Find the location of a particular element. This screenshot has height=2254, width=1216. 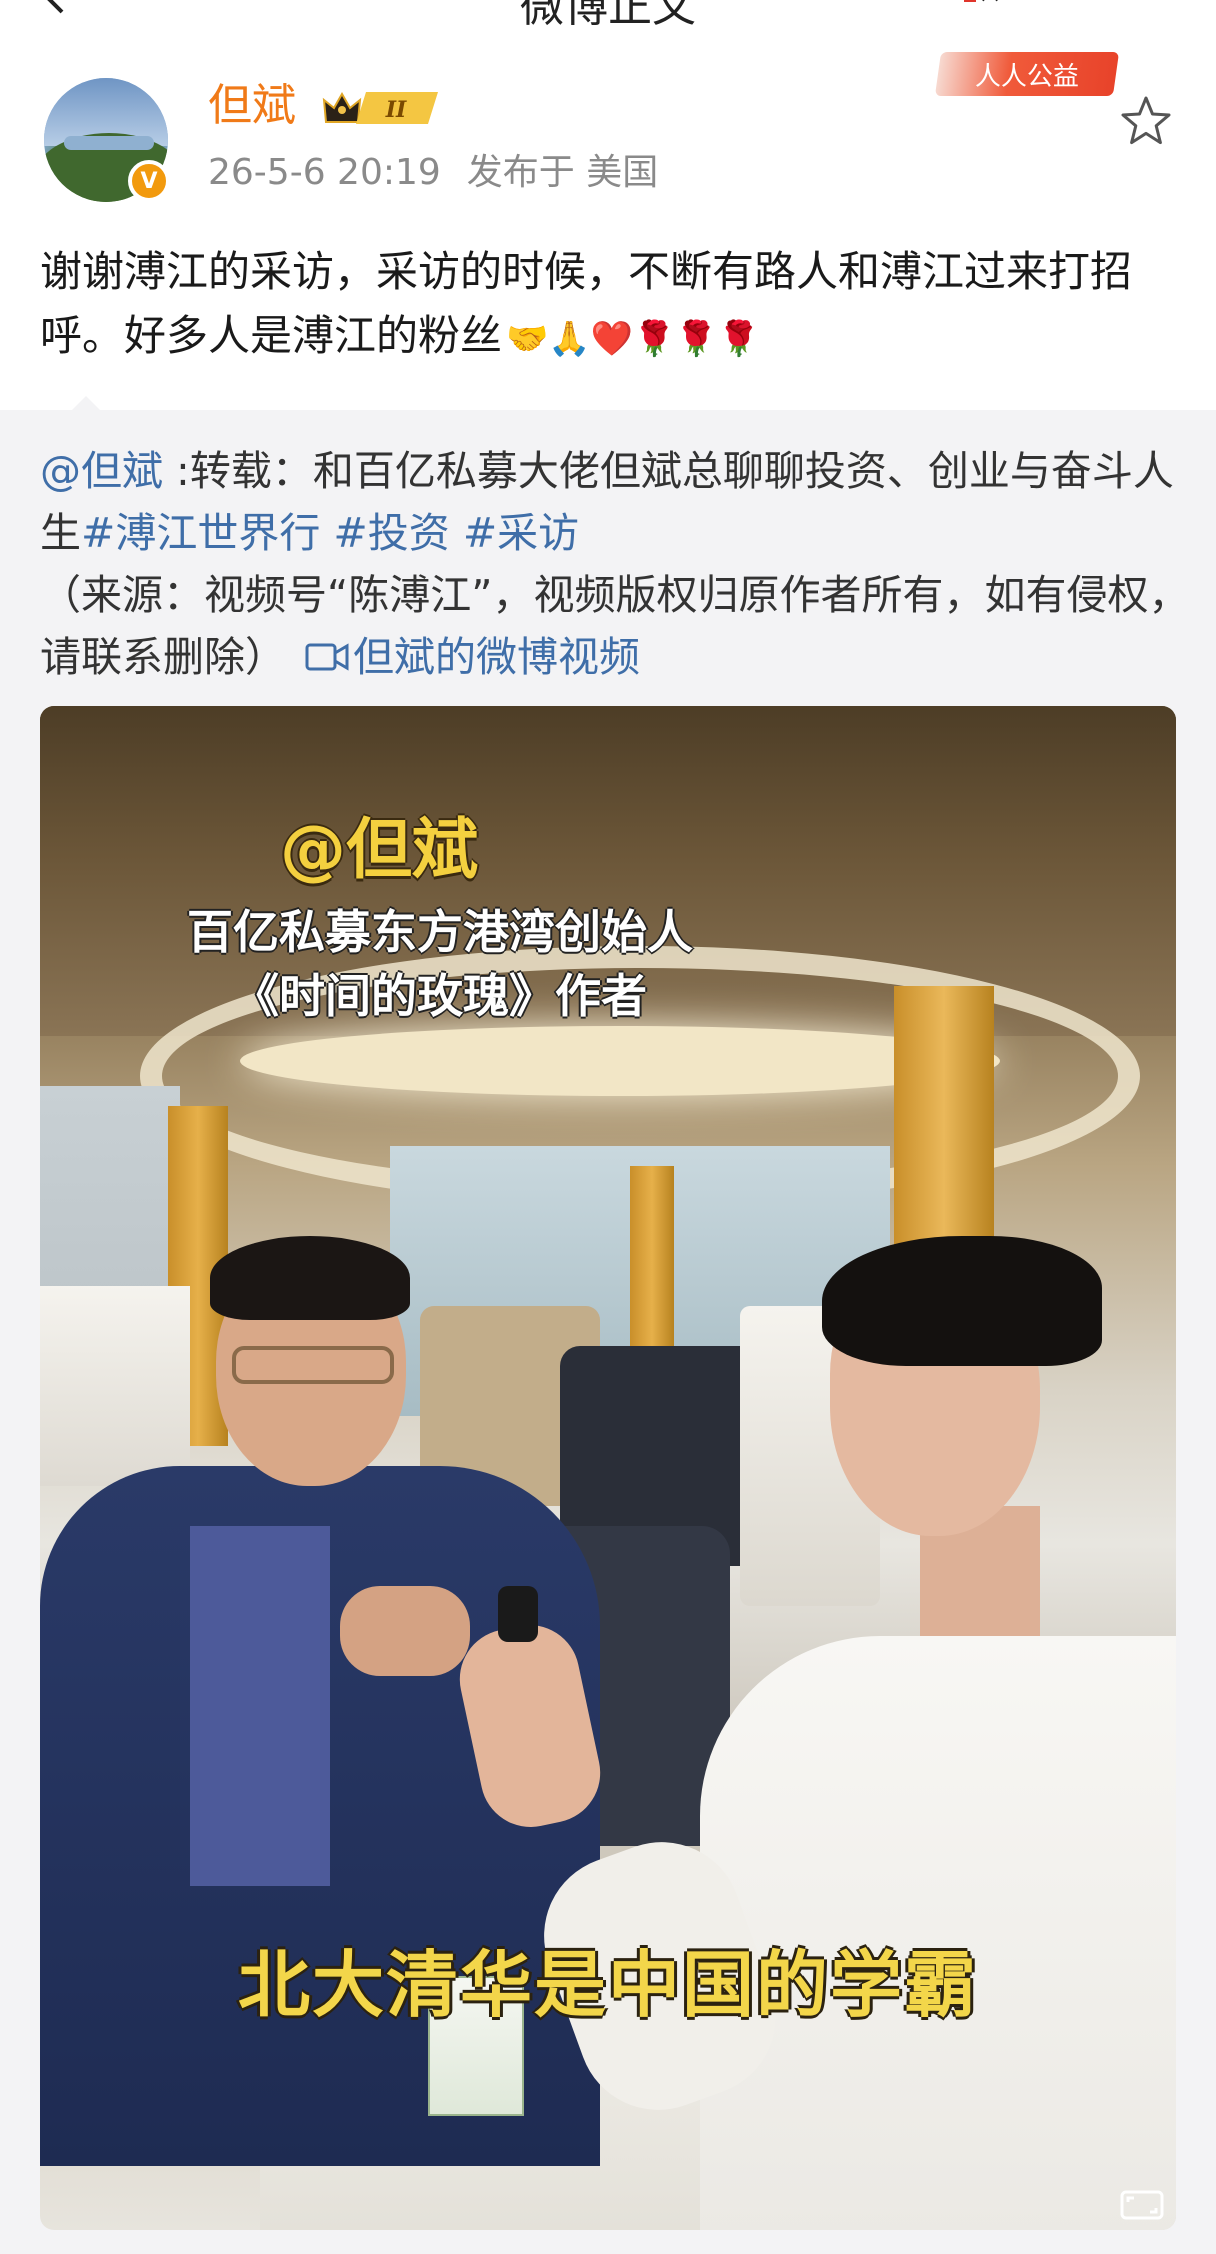

hashtag-pujiang: #溥江世界行 is located at coordinates (200, 533).